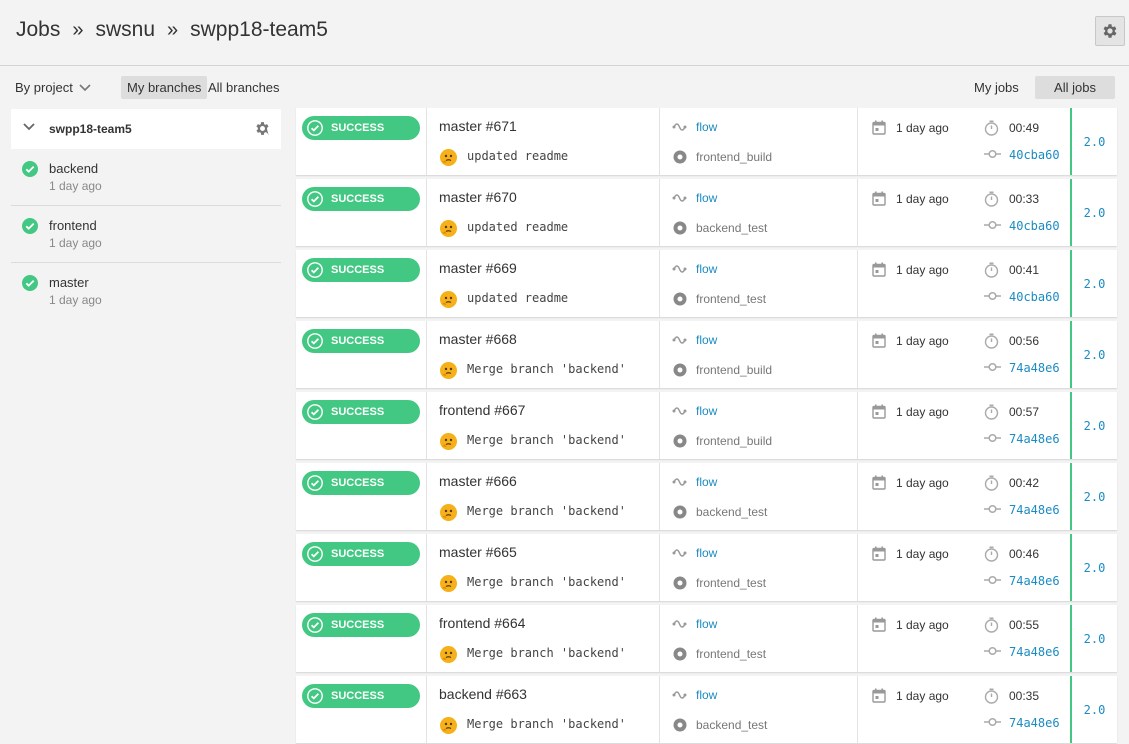 The width and height of the screenshot is (1129, 744). What do you see at coordinates (53, 87) in the screenshot?
I see `by-project-dropdown: By project` at bounding box center [53, 87].